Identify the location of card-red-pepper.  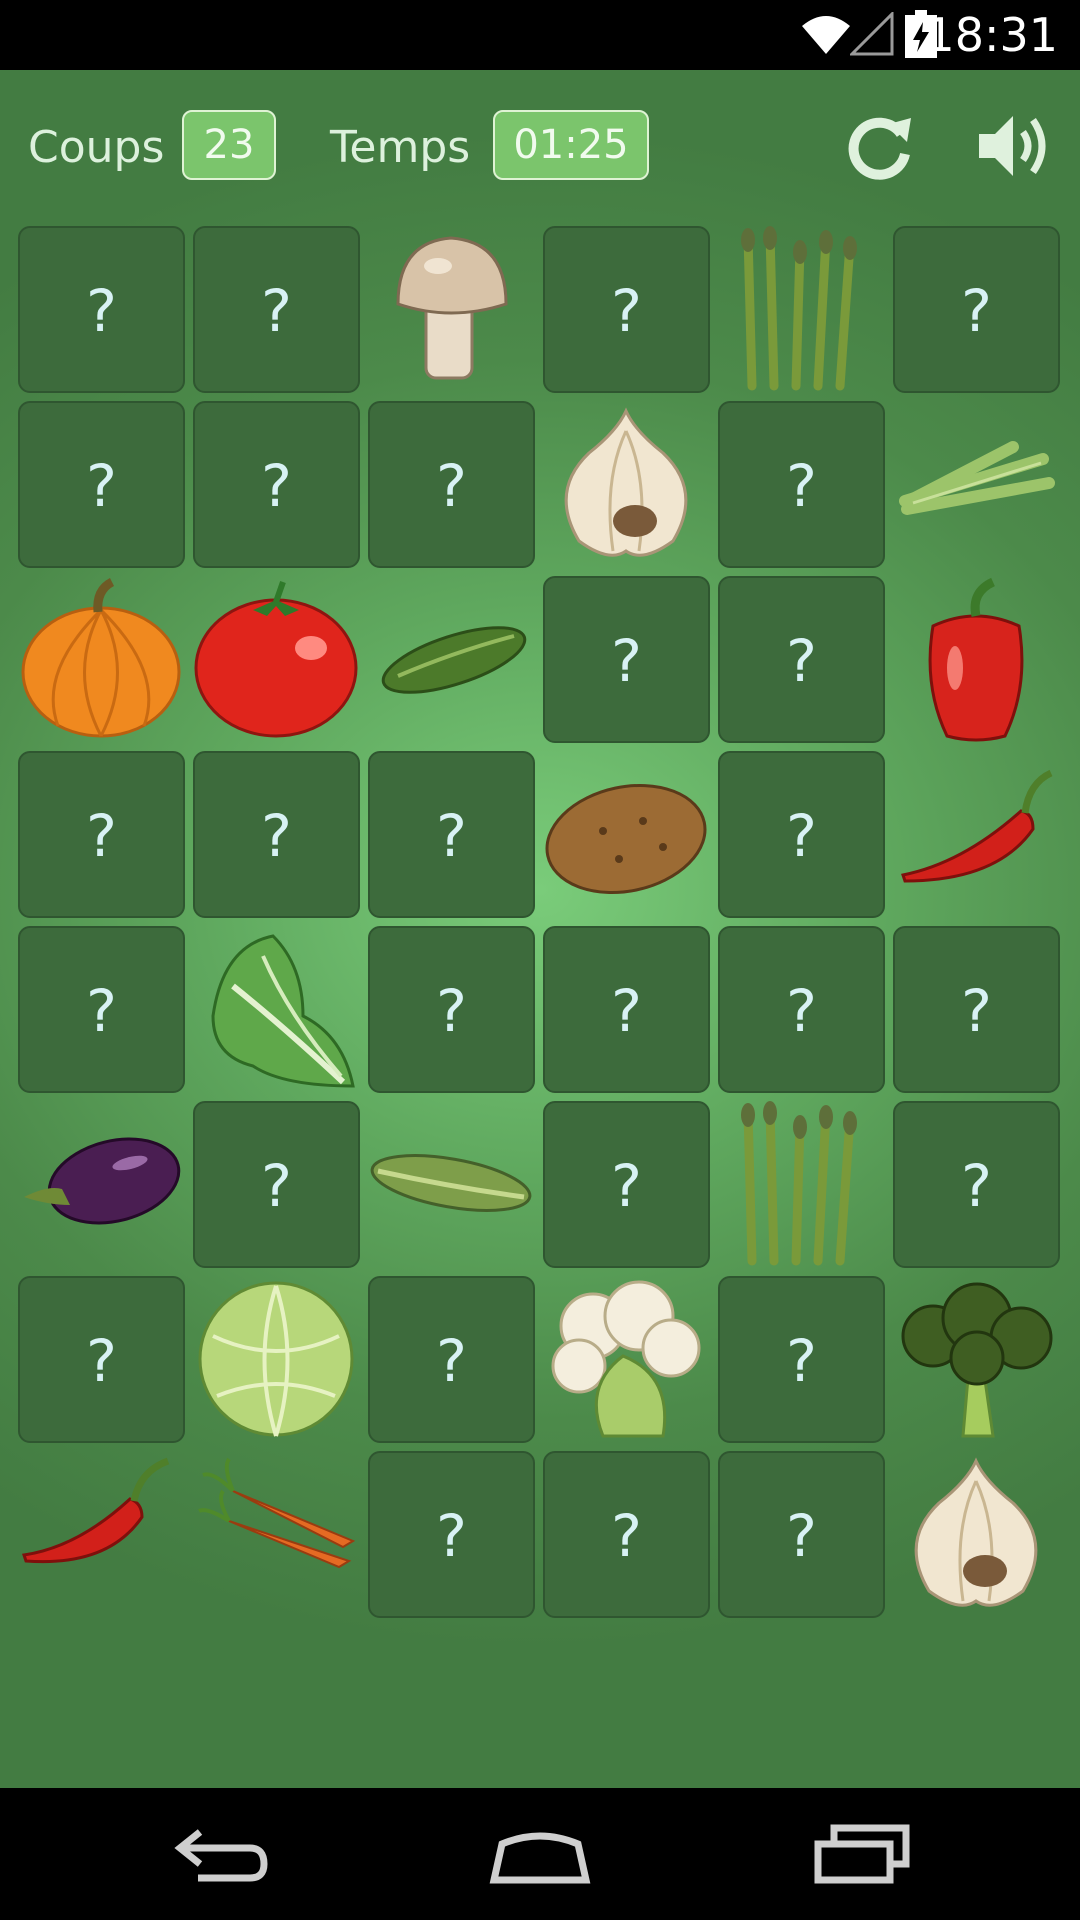
(976, 659).